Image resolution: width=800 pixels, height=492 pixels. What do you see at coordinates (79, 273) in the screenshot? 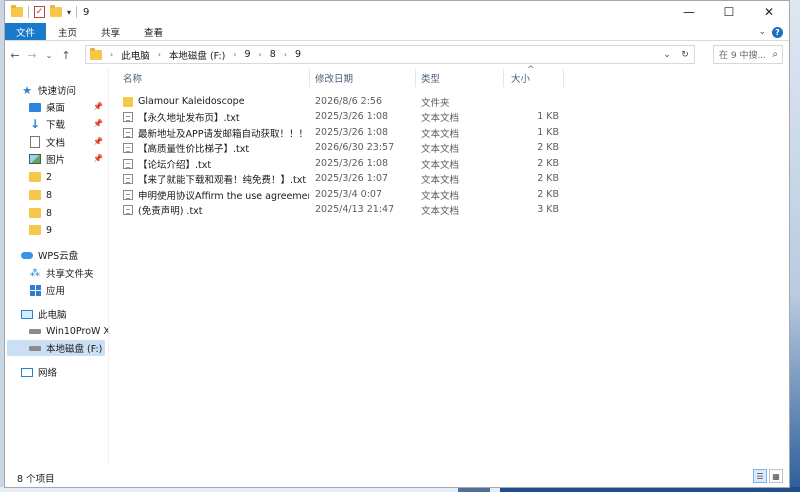
I see `sidebar-item-shared-folder: ⁂ 共享文件夹` at bounding box center [79, 273].